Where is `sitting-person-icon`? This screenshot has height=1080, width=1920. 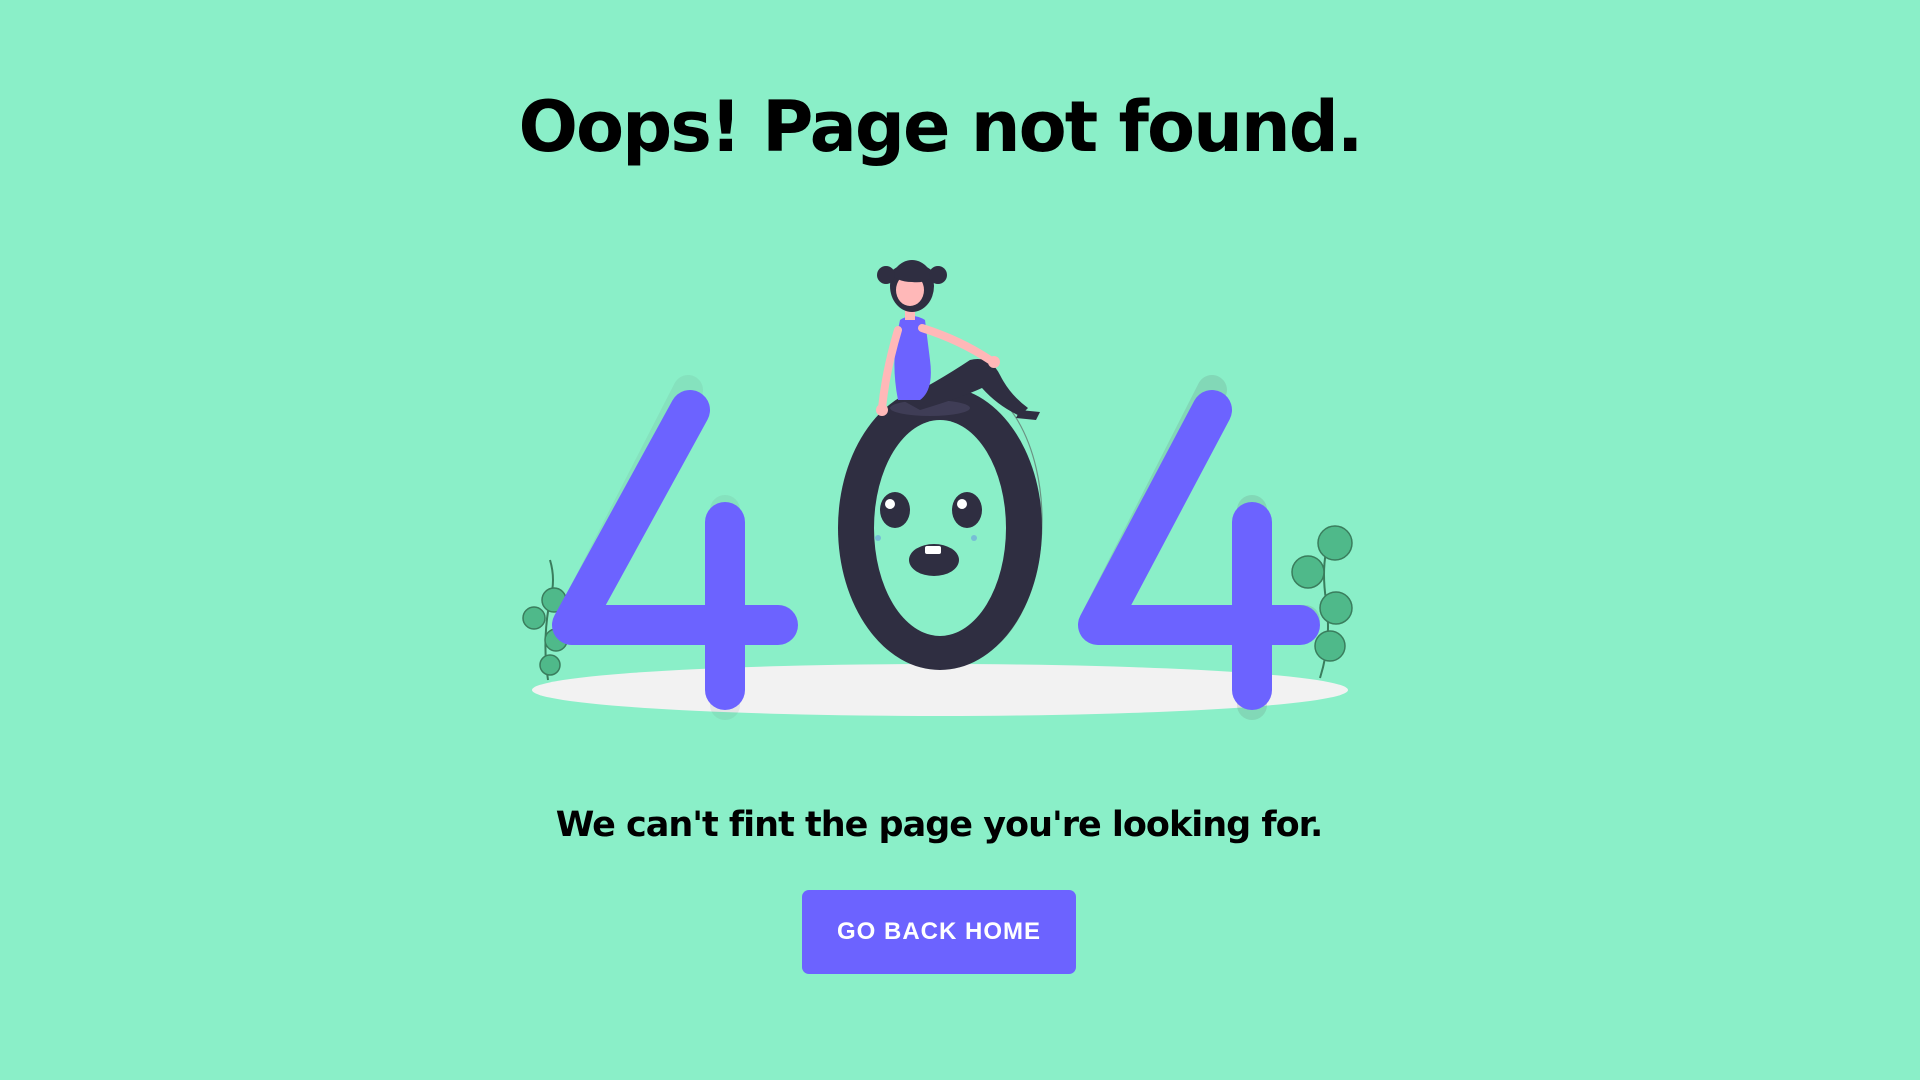 sitting-person-icon is located at coordinates (958, 340).